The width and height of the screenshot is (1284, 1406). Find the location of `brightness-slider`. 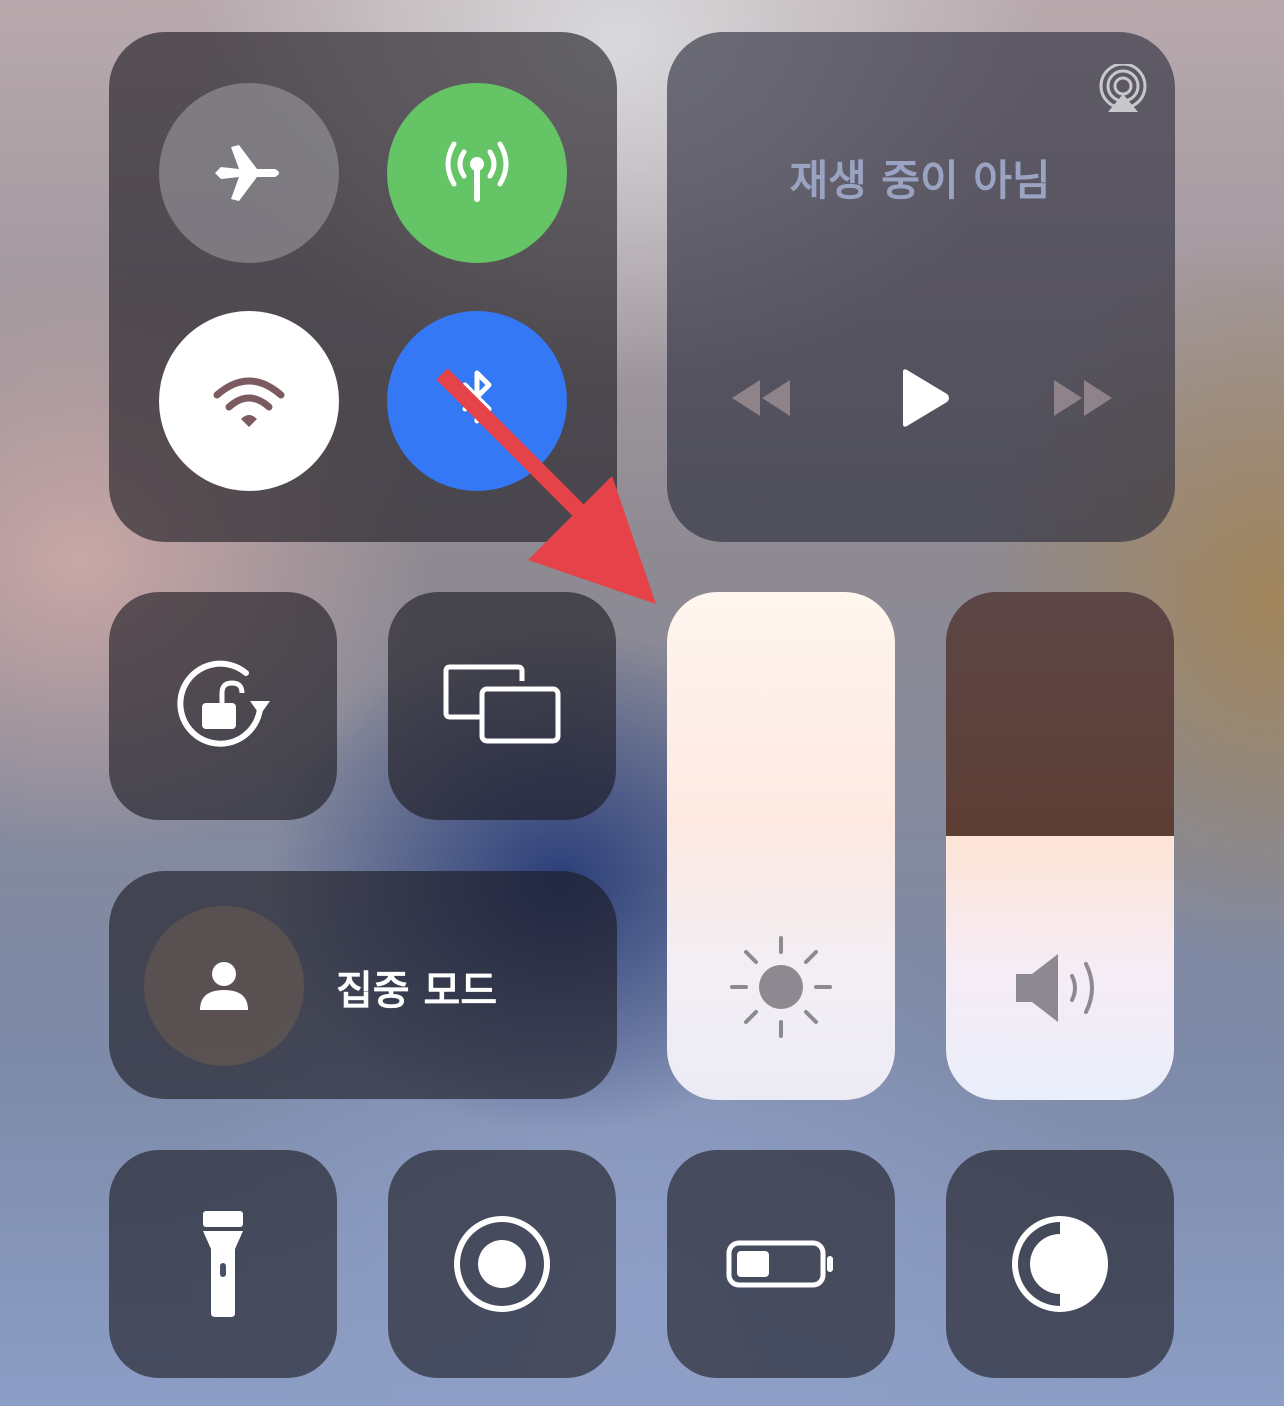

brightness-slider is located at coordinates (781, 846).